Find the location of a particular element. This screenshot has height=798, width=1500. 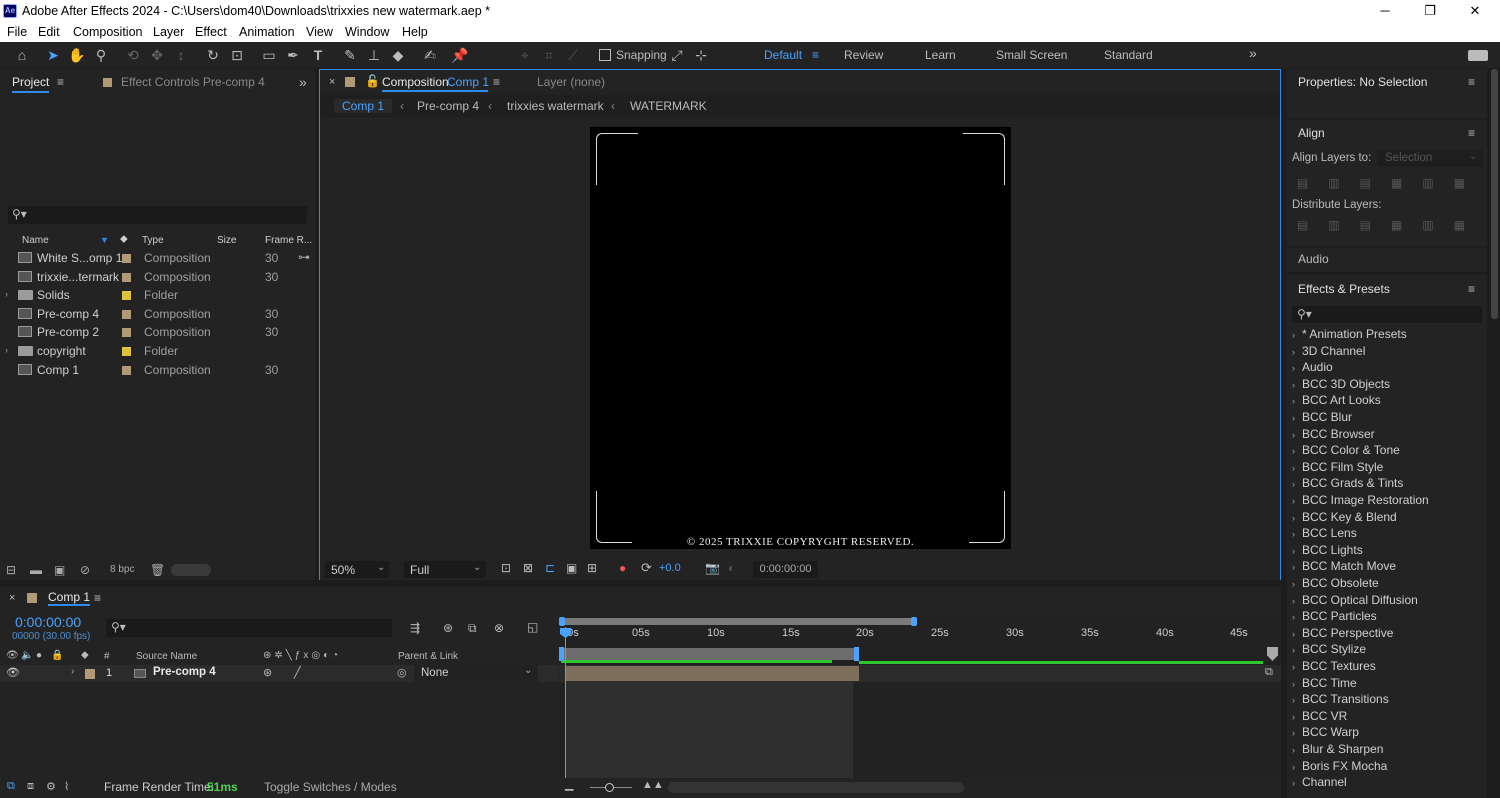

zoom-slider-thumb is located at coordinates (609, 787).